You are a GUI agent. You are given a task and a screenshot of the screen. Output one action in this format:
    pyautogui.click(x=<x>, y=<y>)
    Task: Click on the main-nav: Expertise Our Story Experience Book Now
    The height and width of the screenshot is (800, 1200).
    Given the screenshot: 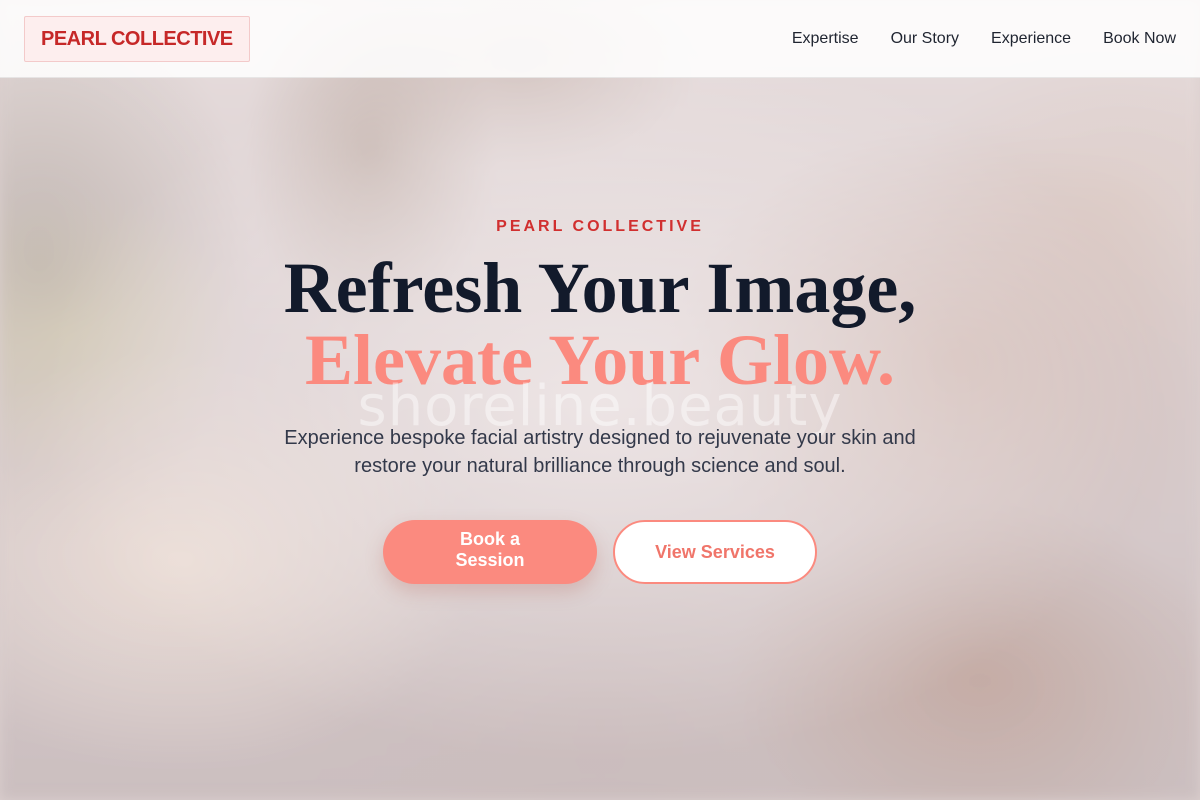 What is the action you would take?
    pyautogui.click(x=984, y=39)
    